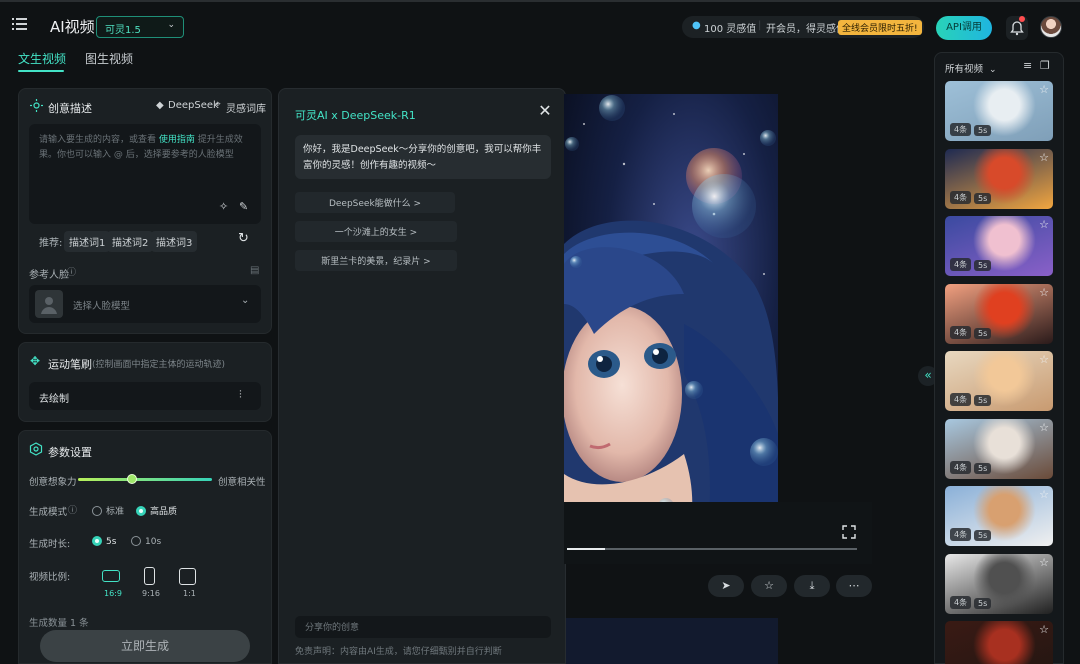 This screenshot has width=1080, height=664. What do you see at coordinates (145, 396) in the screenshot?
I see `motion-draw-button: 去绘制 ⫶` at bounding box center [145, 396].